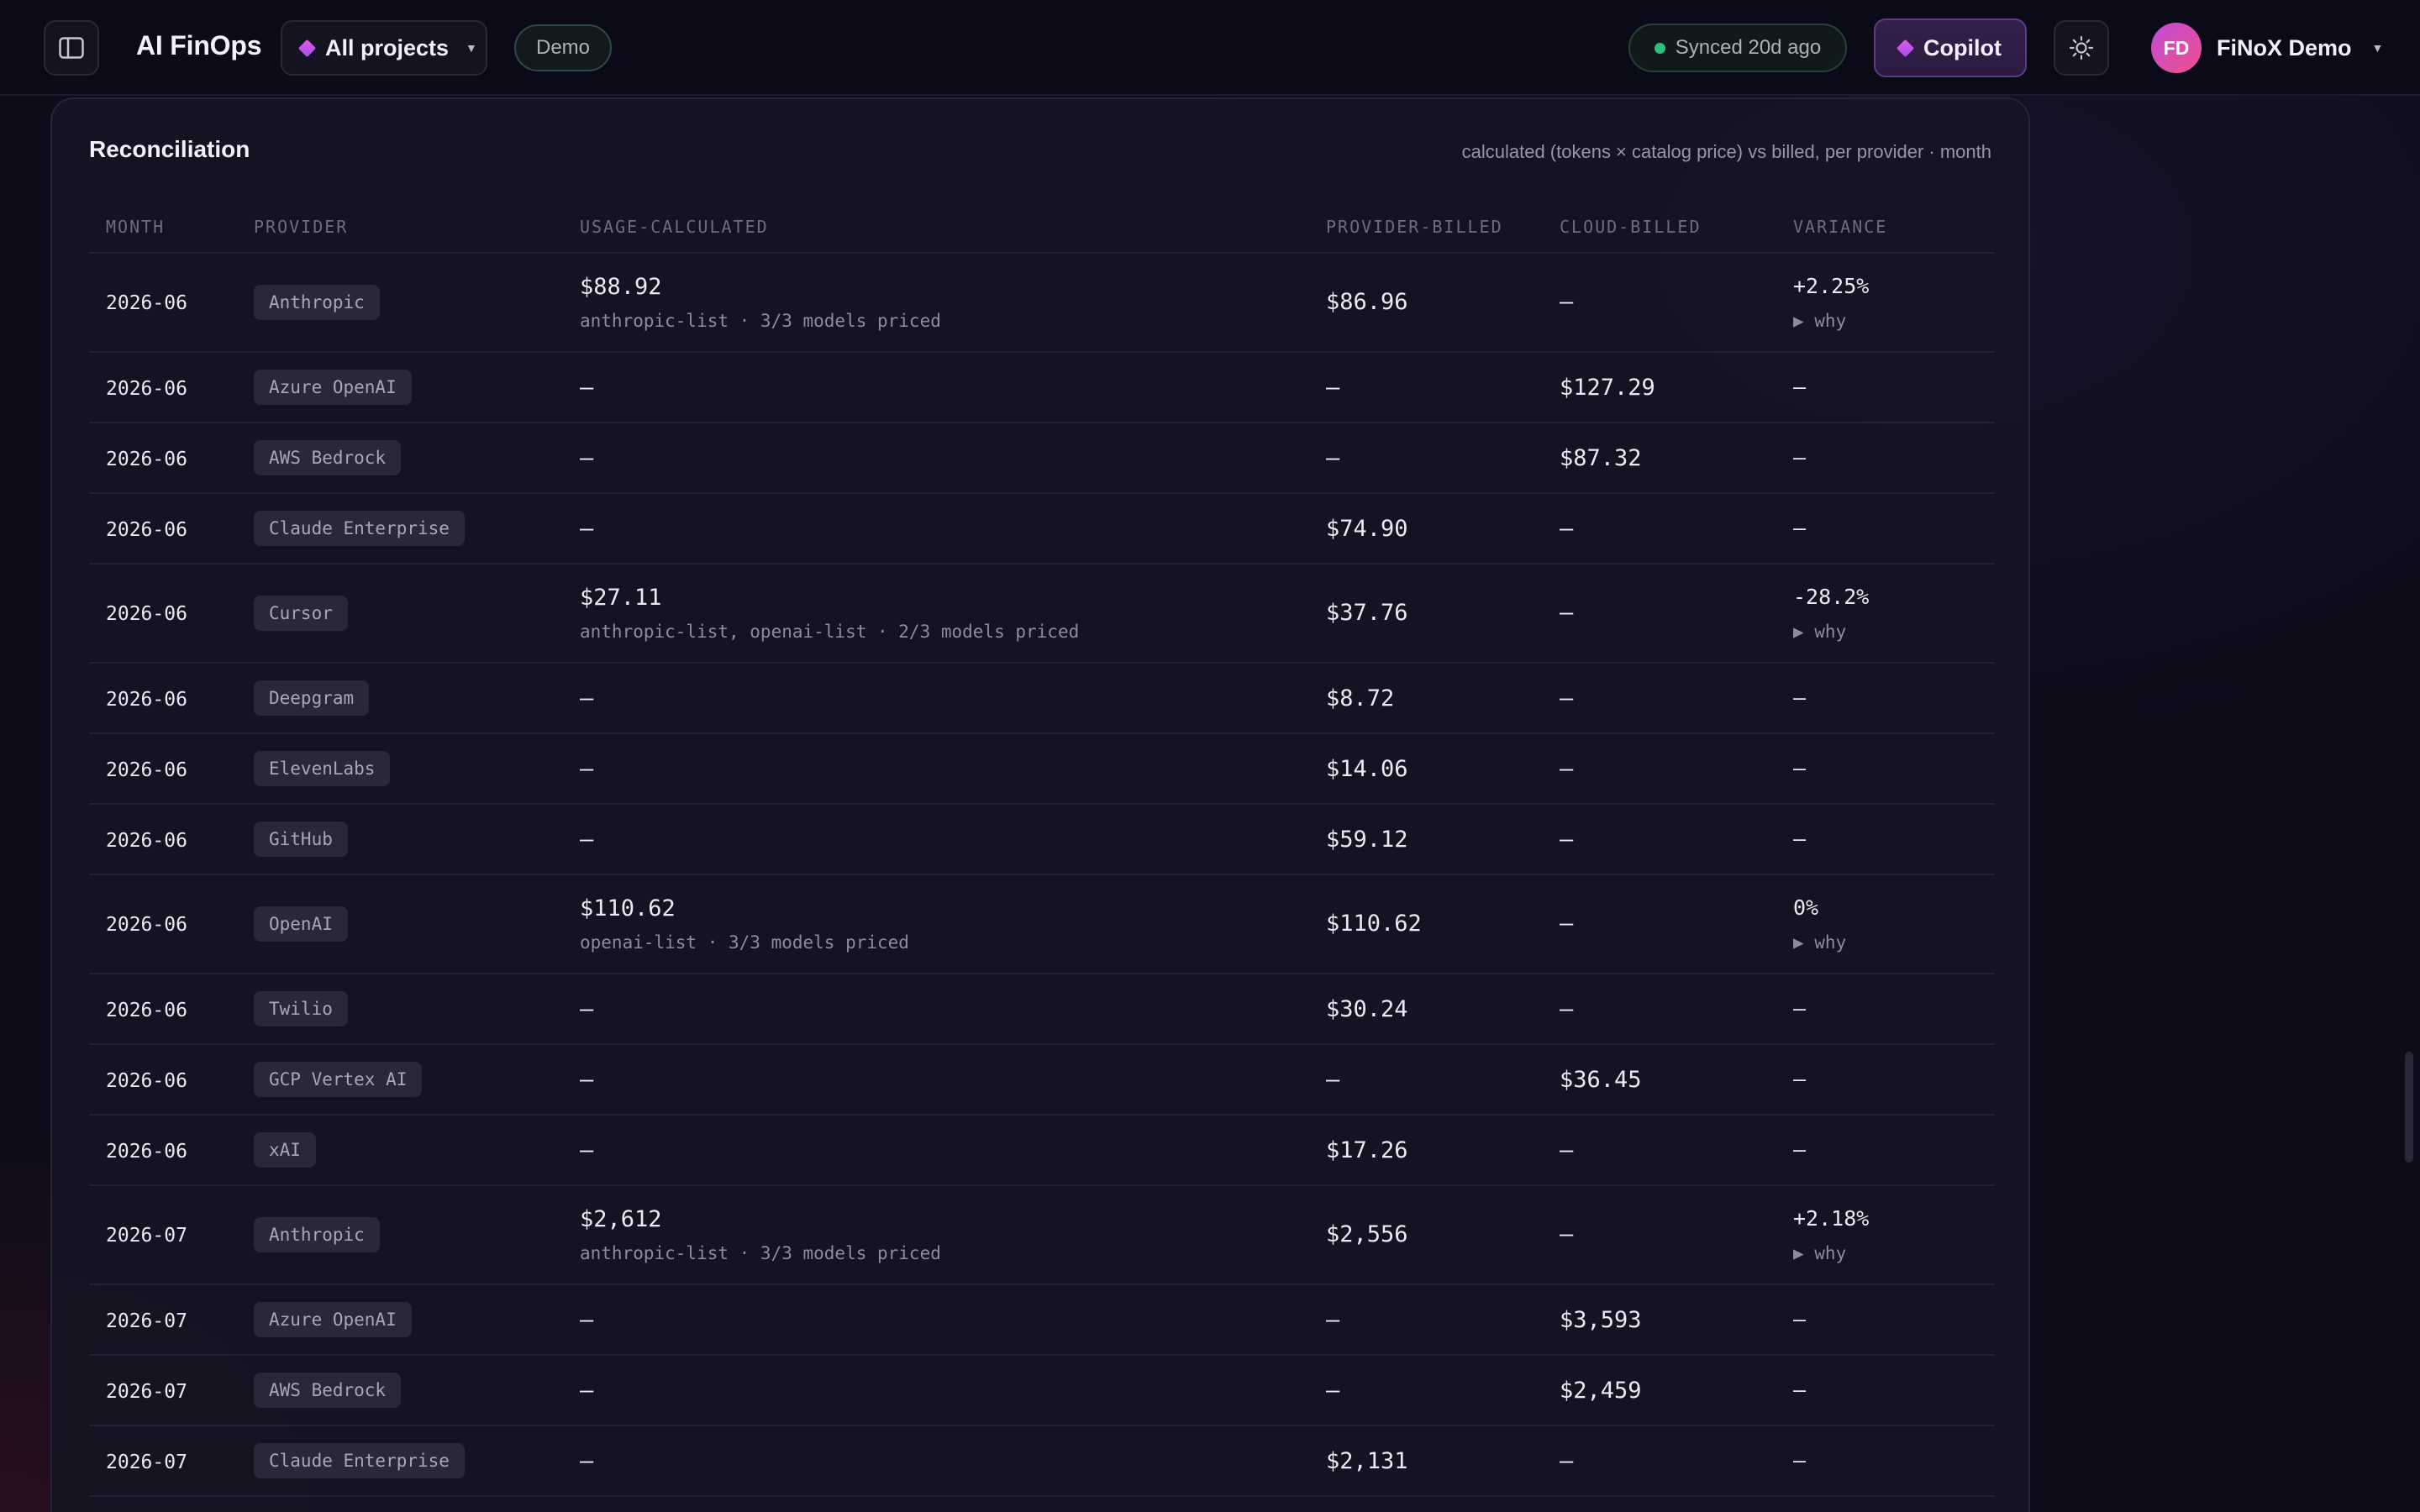  What do you see at coordinates (744, 942) in the screenshot?
I see `usage-pricing-note: openai-list · 3/3 models priced` at bounding box center [744, 942].